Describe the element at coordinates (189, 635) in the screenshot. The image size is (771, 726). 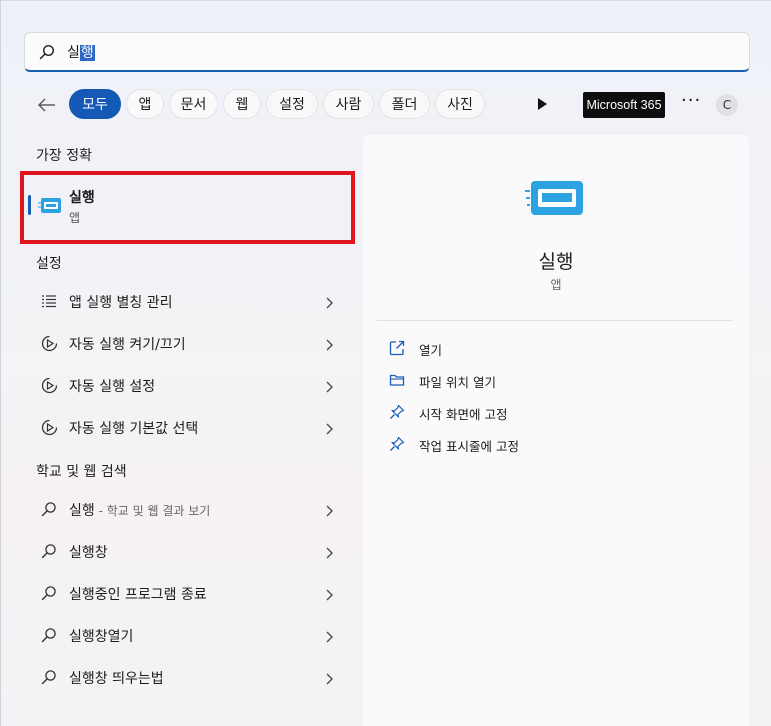
I see `web-result-item: 실행창열기` at that location.